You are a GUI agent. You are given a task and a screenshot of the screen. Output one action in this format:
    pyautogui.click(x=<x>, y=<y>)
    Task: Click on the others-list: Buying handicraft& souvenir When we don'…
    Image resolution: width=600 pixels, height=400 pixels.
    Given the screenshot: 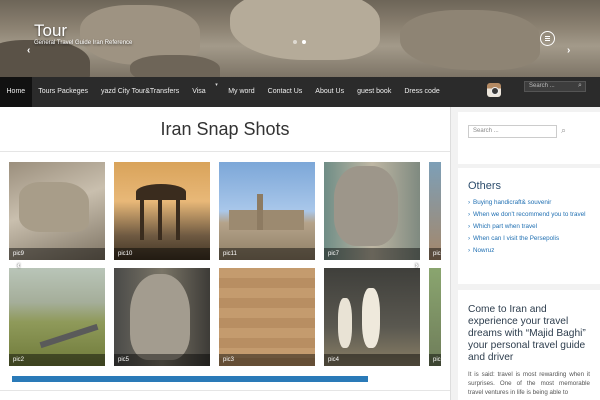 What is the action you would take?
    pyautogui.click(x=528, y=229)
    